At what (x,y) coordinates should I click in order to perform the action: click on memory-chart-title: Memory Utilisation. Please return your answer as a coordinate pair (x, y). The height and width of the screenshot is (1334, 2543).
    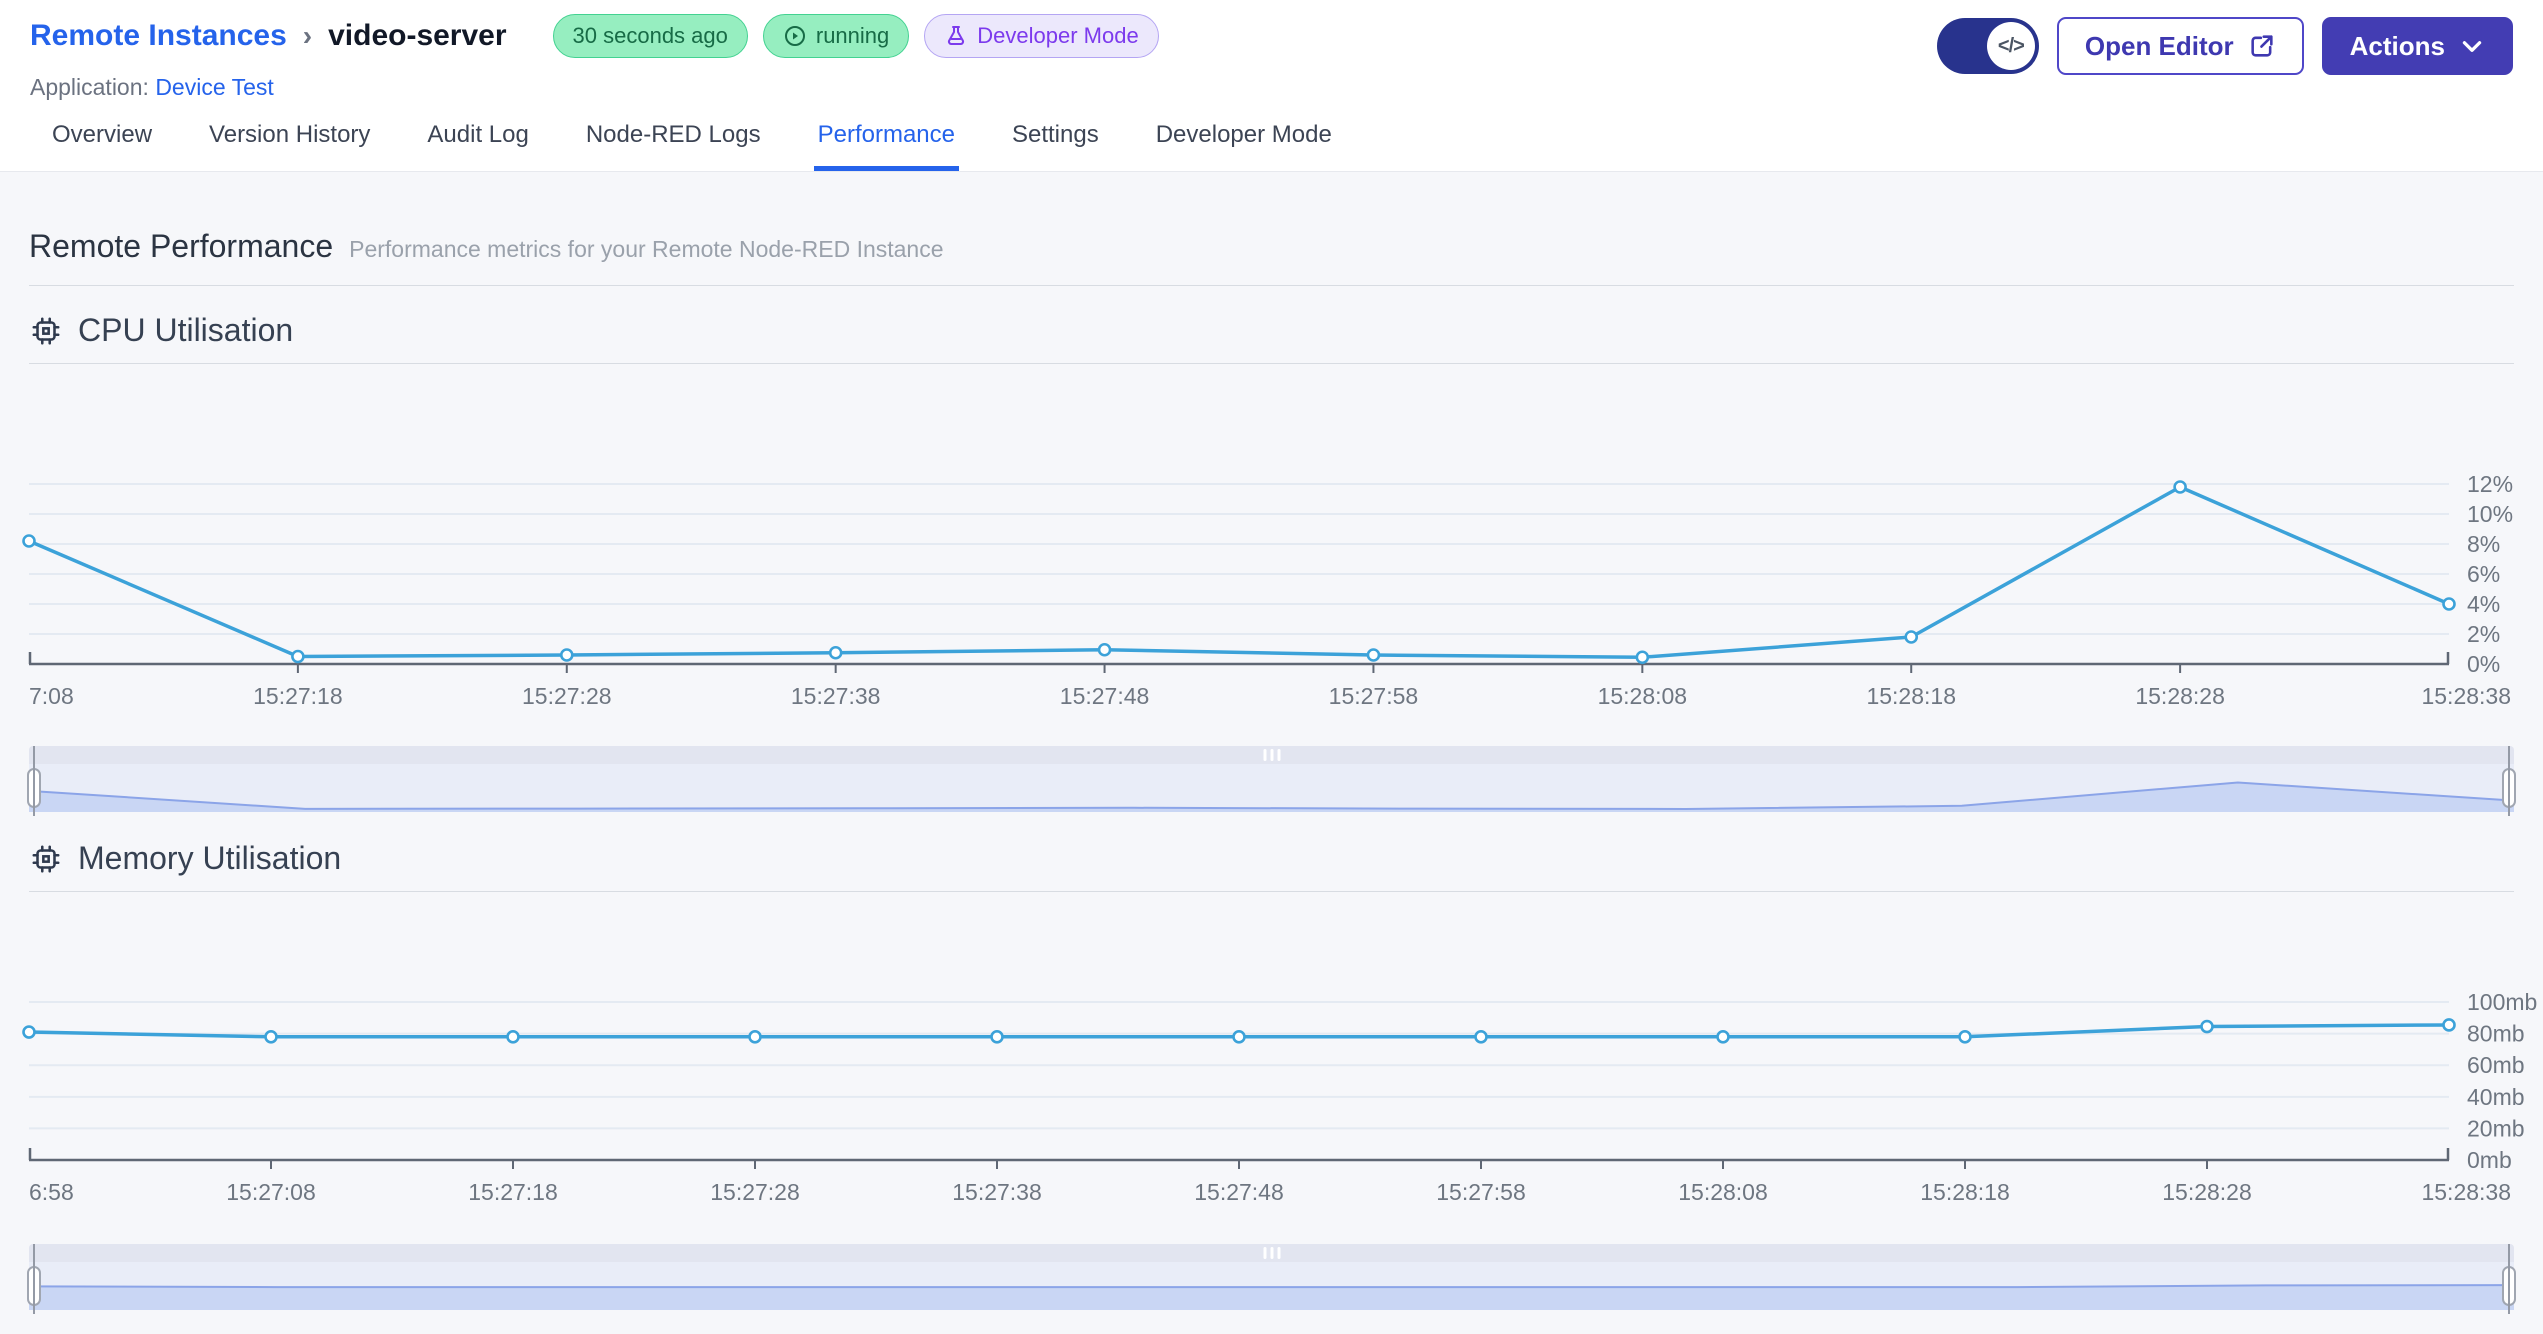
    Looking at the image, I should click on (210, 858).